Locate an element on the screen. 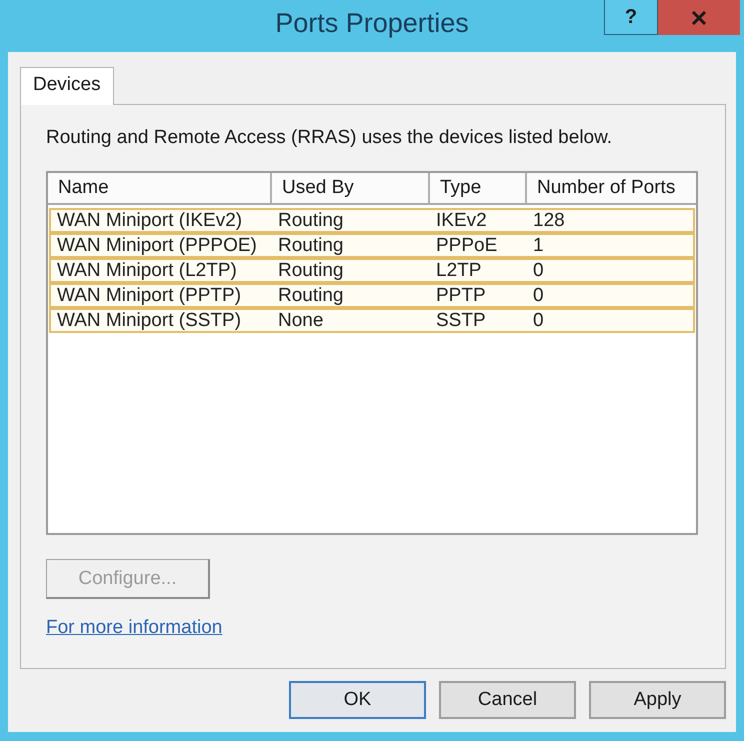 This screenshot has height=741, width=744. table-cell-text: WAN Miniport (PPTP) is located at coordinates (149, 295).